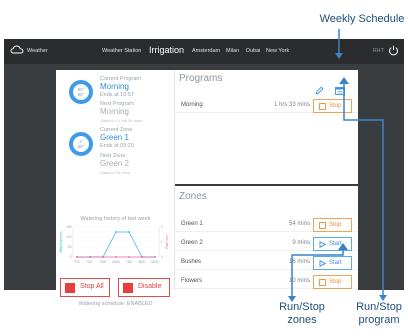  Describe the element at coordinates (343, 246) in the screenshot. I see `zones-arrowhead-top` at that location.